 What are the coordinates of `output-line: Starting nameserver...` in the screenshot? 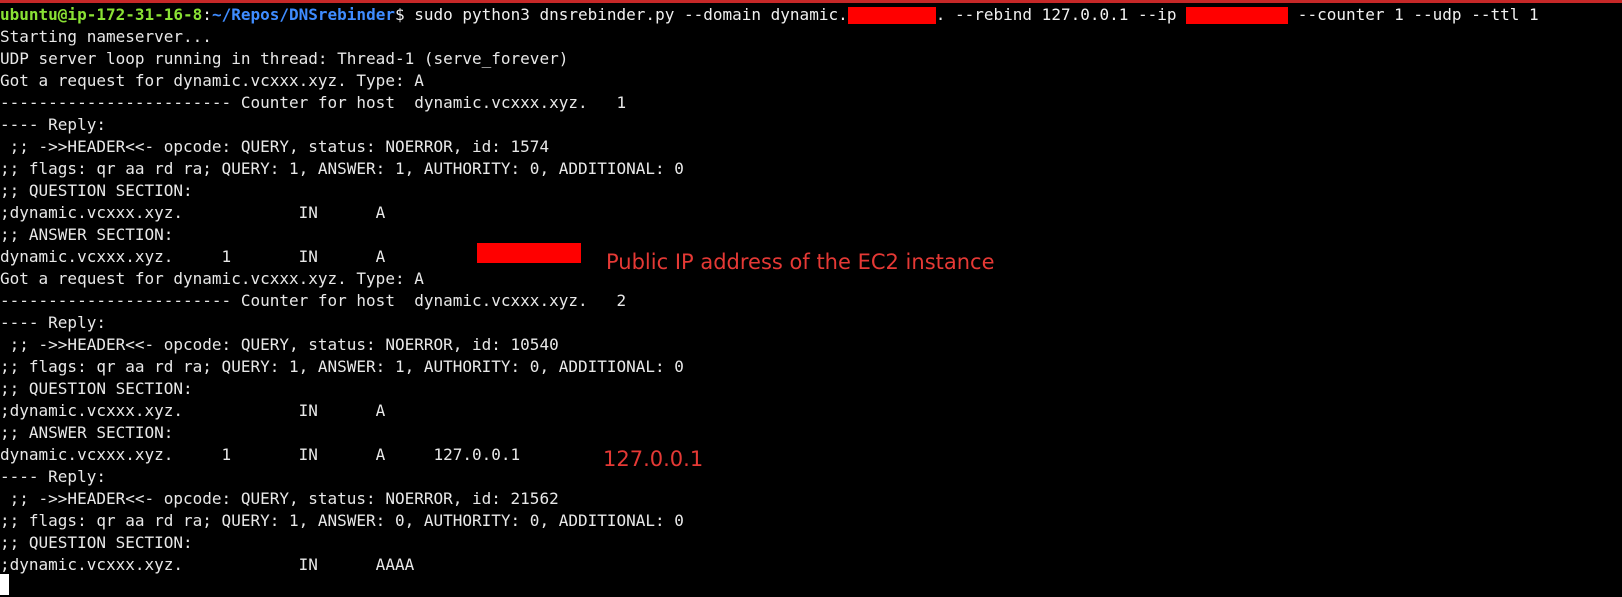 It's located at (106, 36).